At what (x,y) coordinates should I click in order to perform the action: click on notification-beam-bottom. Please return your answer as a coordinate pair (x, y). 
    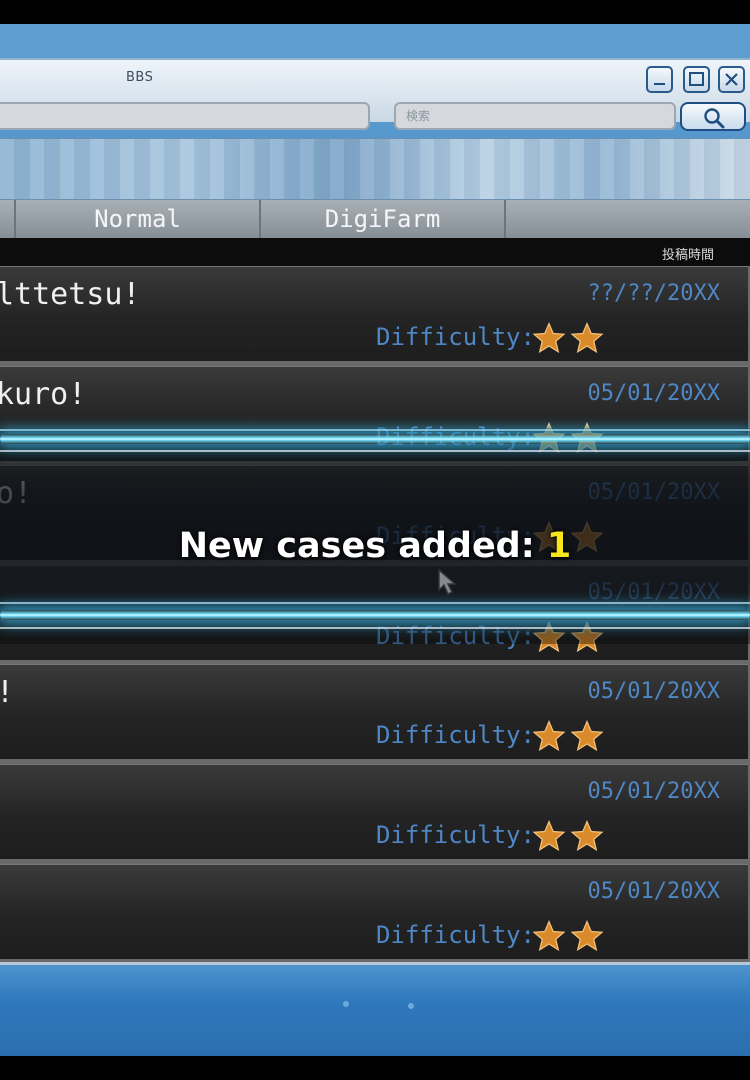
    Looking at the image, I should click on (375, 615).